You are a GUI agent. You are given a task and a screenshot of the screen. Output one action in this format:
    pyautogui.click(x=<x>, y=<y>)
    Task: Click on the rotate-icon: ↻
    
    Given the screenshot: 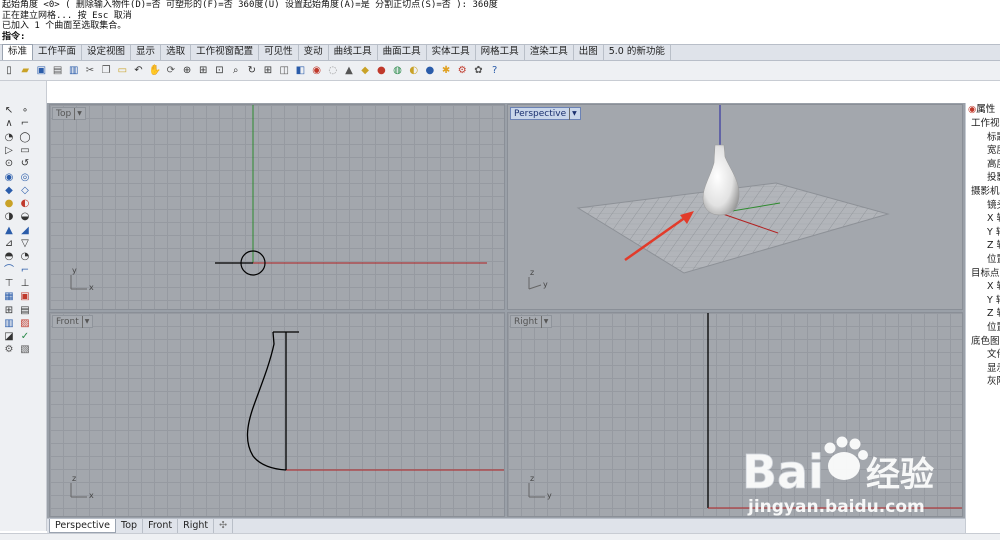 What is the action you would take?
    pyautogui.click(x=252, y=71)
    